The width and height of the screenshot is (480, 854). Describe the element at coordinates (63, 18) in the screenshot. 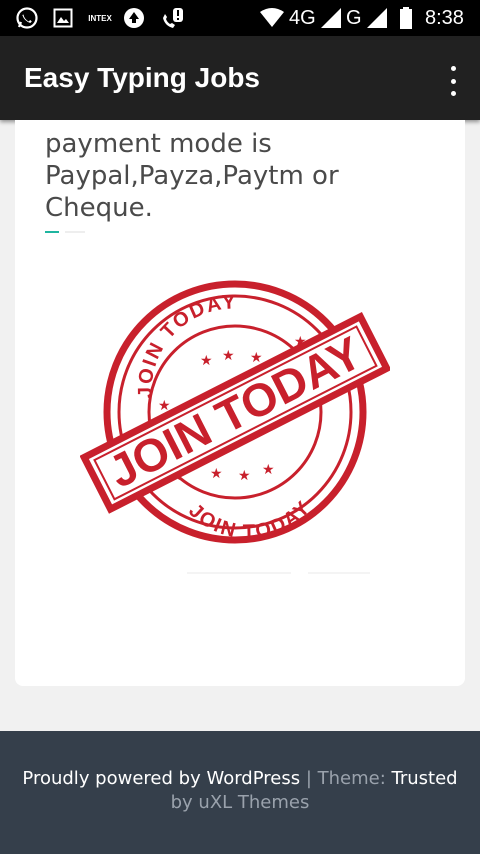

I see `gallery-icon` at that location.